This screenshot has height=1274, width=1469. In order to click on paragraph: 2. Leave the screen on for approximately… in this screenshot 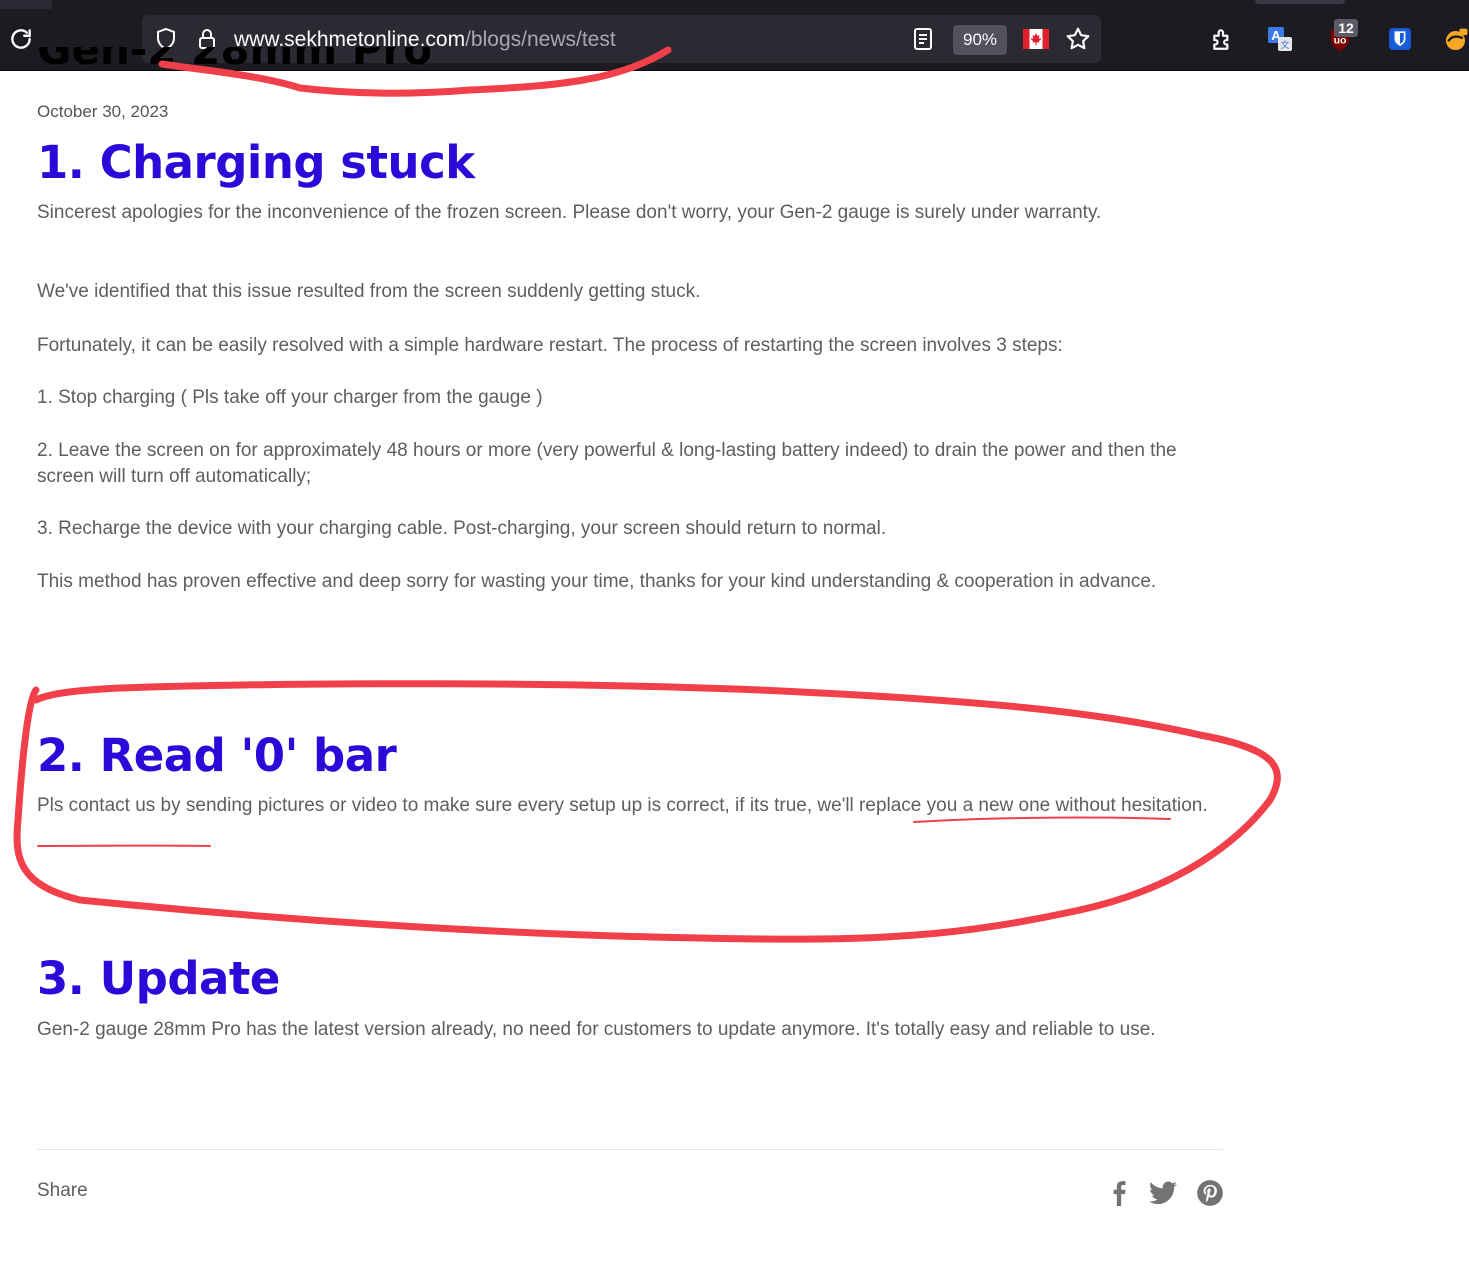, I will do `click(607, 463)`.